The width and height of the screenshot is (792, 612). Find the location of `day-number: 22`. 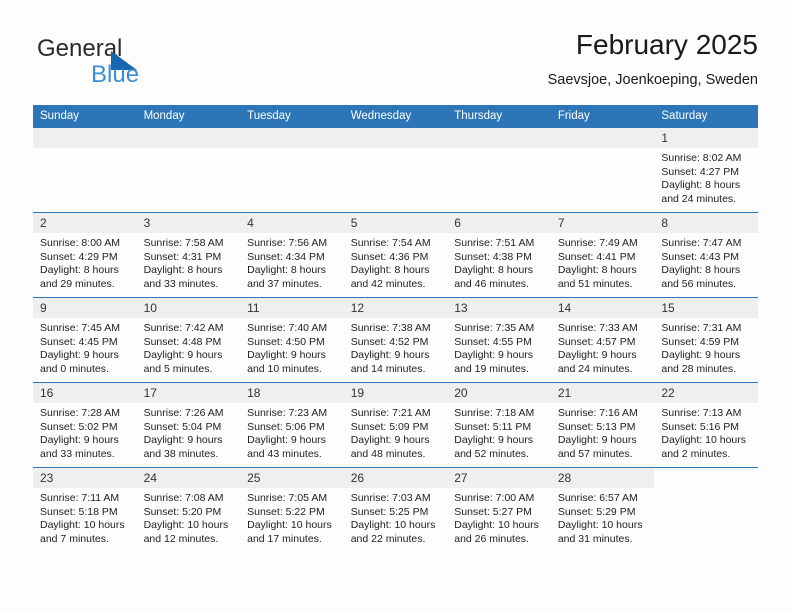

day-number: 22 is located at coordinates (706, 393).